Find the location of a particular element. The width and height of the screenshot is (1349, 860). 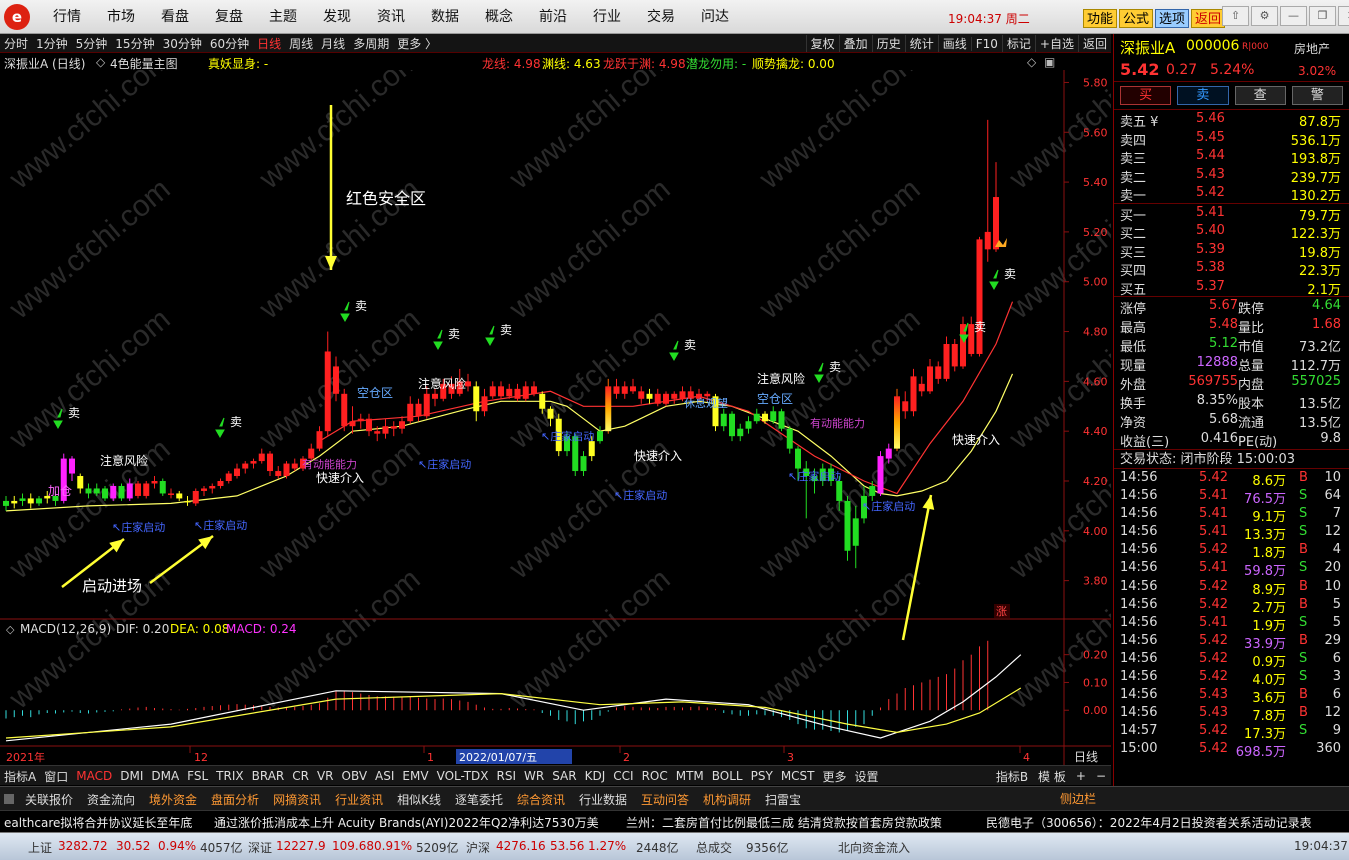

menu-item: 发现 is located at coordinates (337, 17).